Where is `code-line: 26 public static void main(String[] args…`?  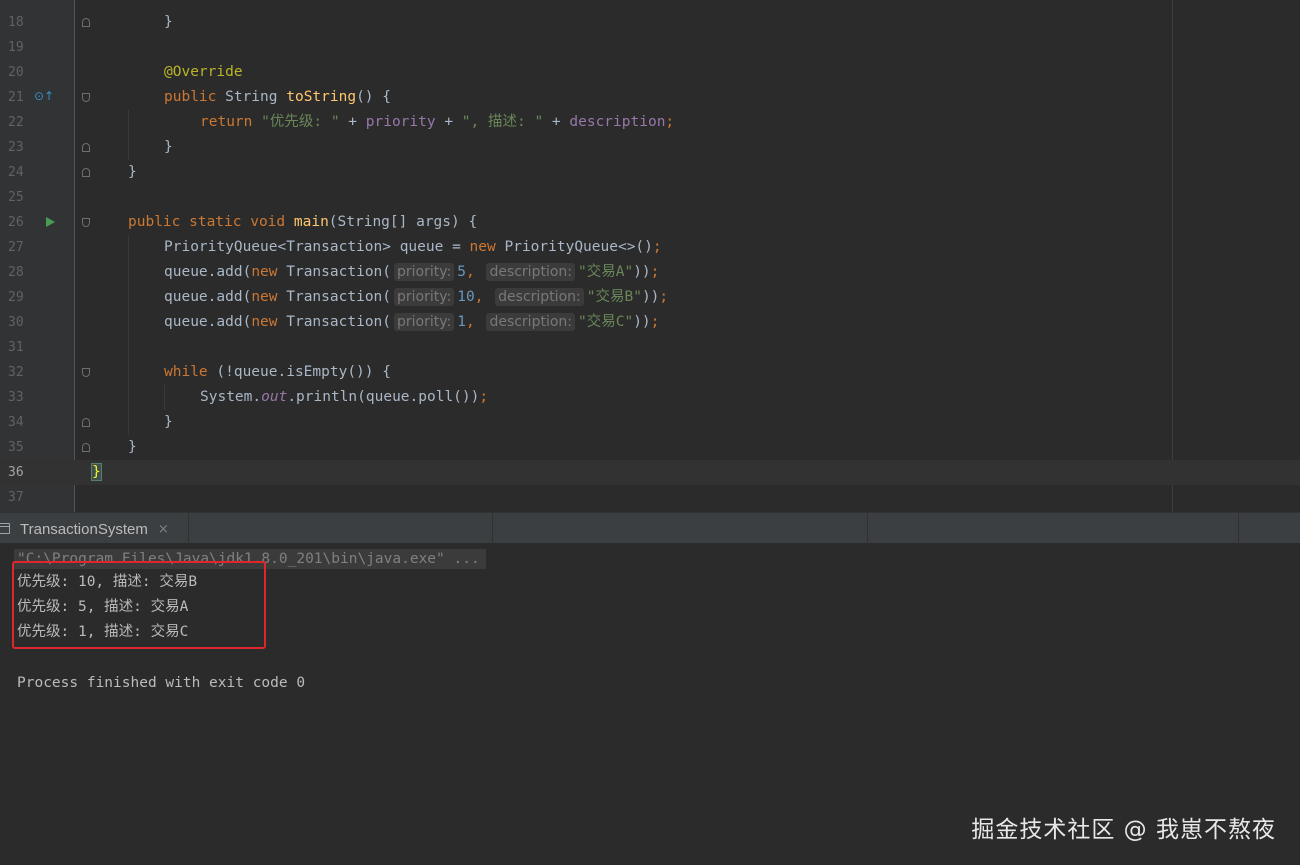
code-line: 26 public static void main(String[] args… is located at coordinates (650, 222).